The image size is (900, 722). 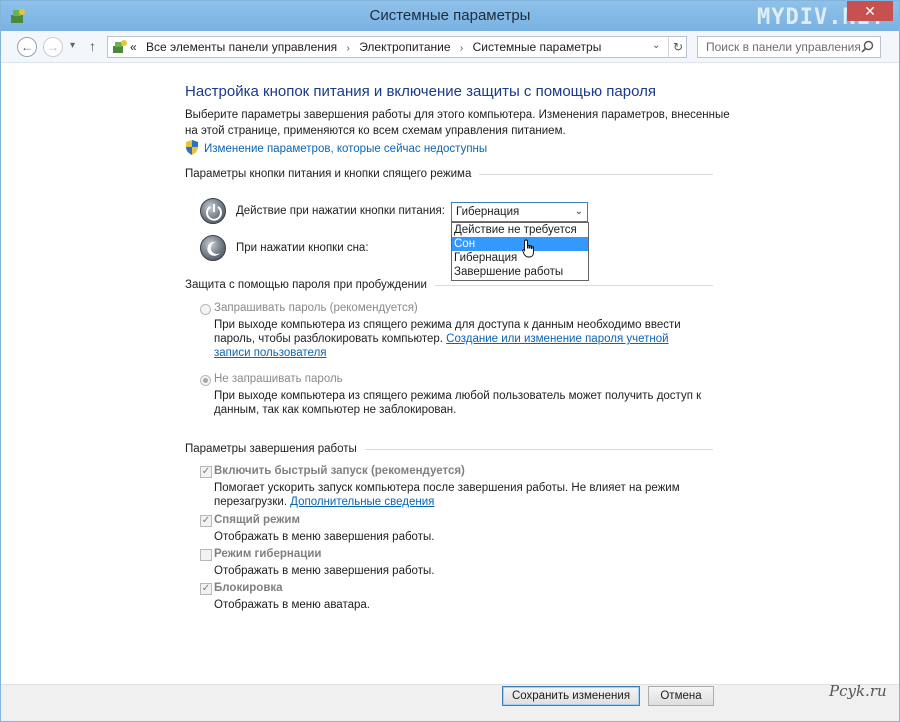 What do you see at coordinates (120, 46) in the screenshot?
I see `control-panel-icon` at bounding box center [120, 46].